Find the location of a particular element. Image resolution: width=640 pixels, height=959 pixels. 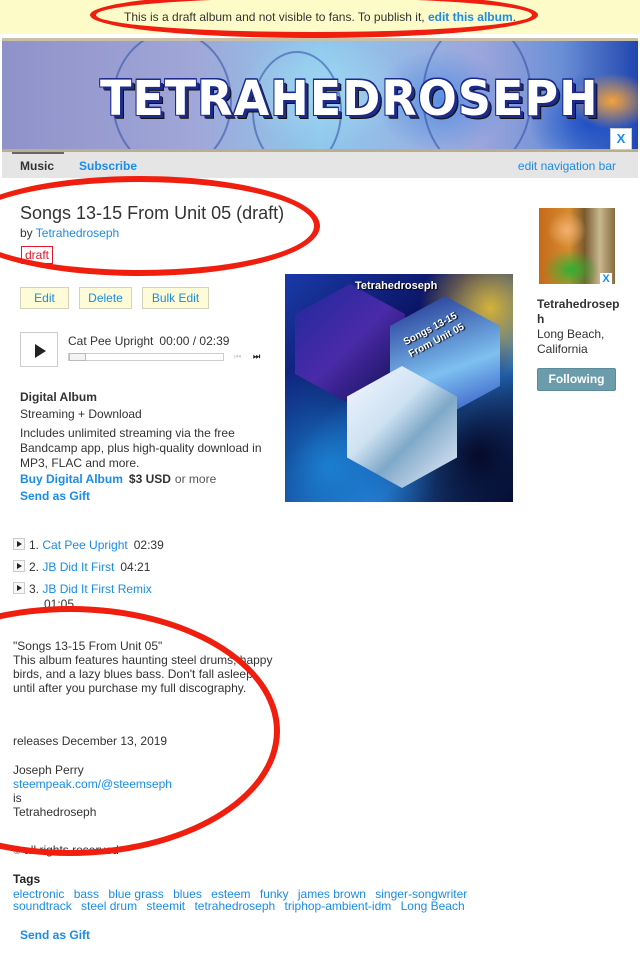

copyright-notice: © all rights reserved is located at coordinates (66, 850).